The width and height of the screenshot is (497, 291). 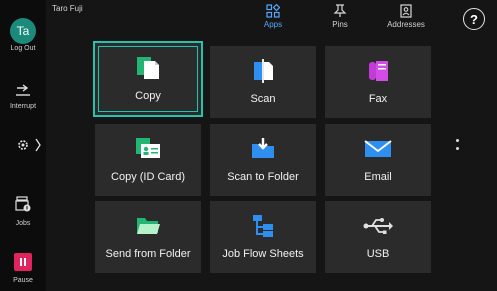 What do you see at coordinates (23, 106) in the screenshot?
I see `interrupt-label: Interrupt` at bounding box center [23, 106].